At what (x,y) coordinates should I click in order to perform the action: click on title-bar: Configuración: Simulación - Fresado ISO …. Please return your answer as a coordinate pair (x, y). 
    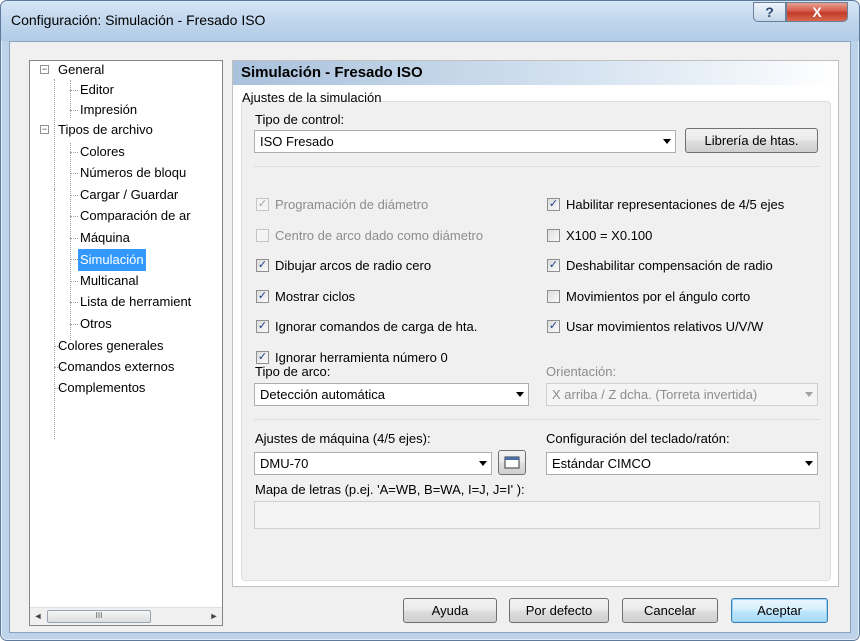
    Looking at the image, I should click on (430, 21).